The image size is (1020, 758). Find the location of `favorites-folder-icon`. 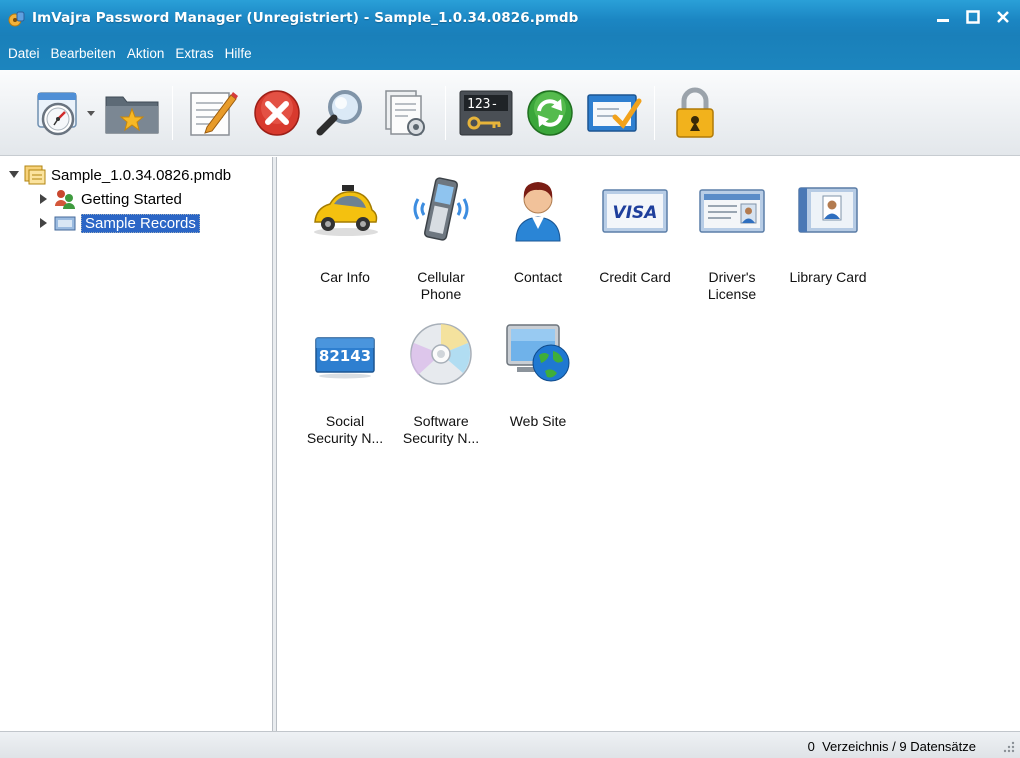

favorites-folder-icon is located at coordinates (132, 114).